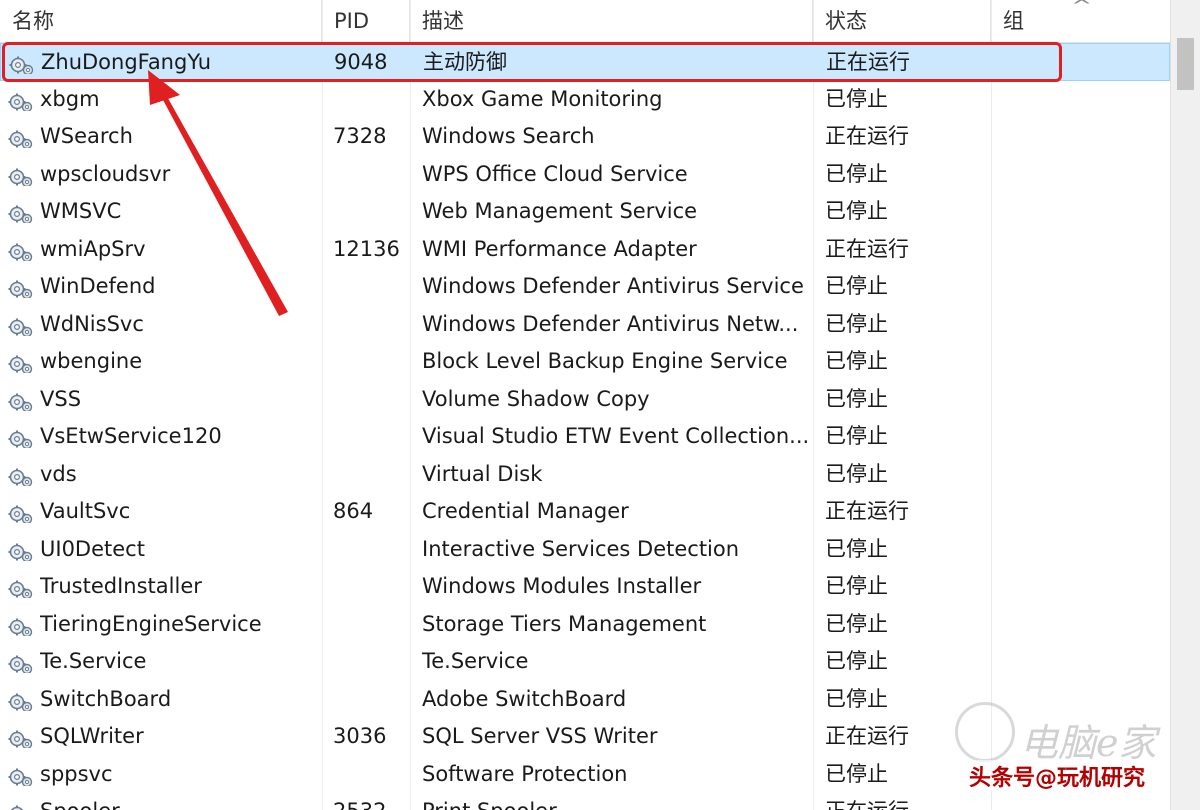 The height and width of the screenshot is (810, 1200). Describe the element at coordinates (562, 586) in the screenshot. I see `service-description: Windows Modules Installer` at that location.